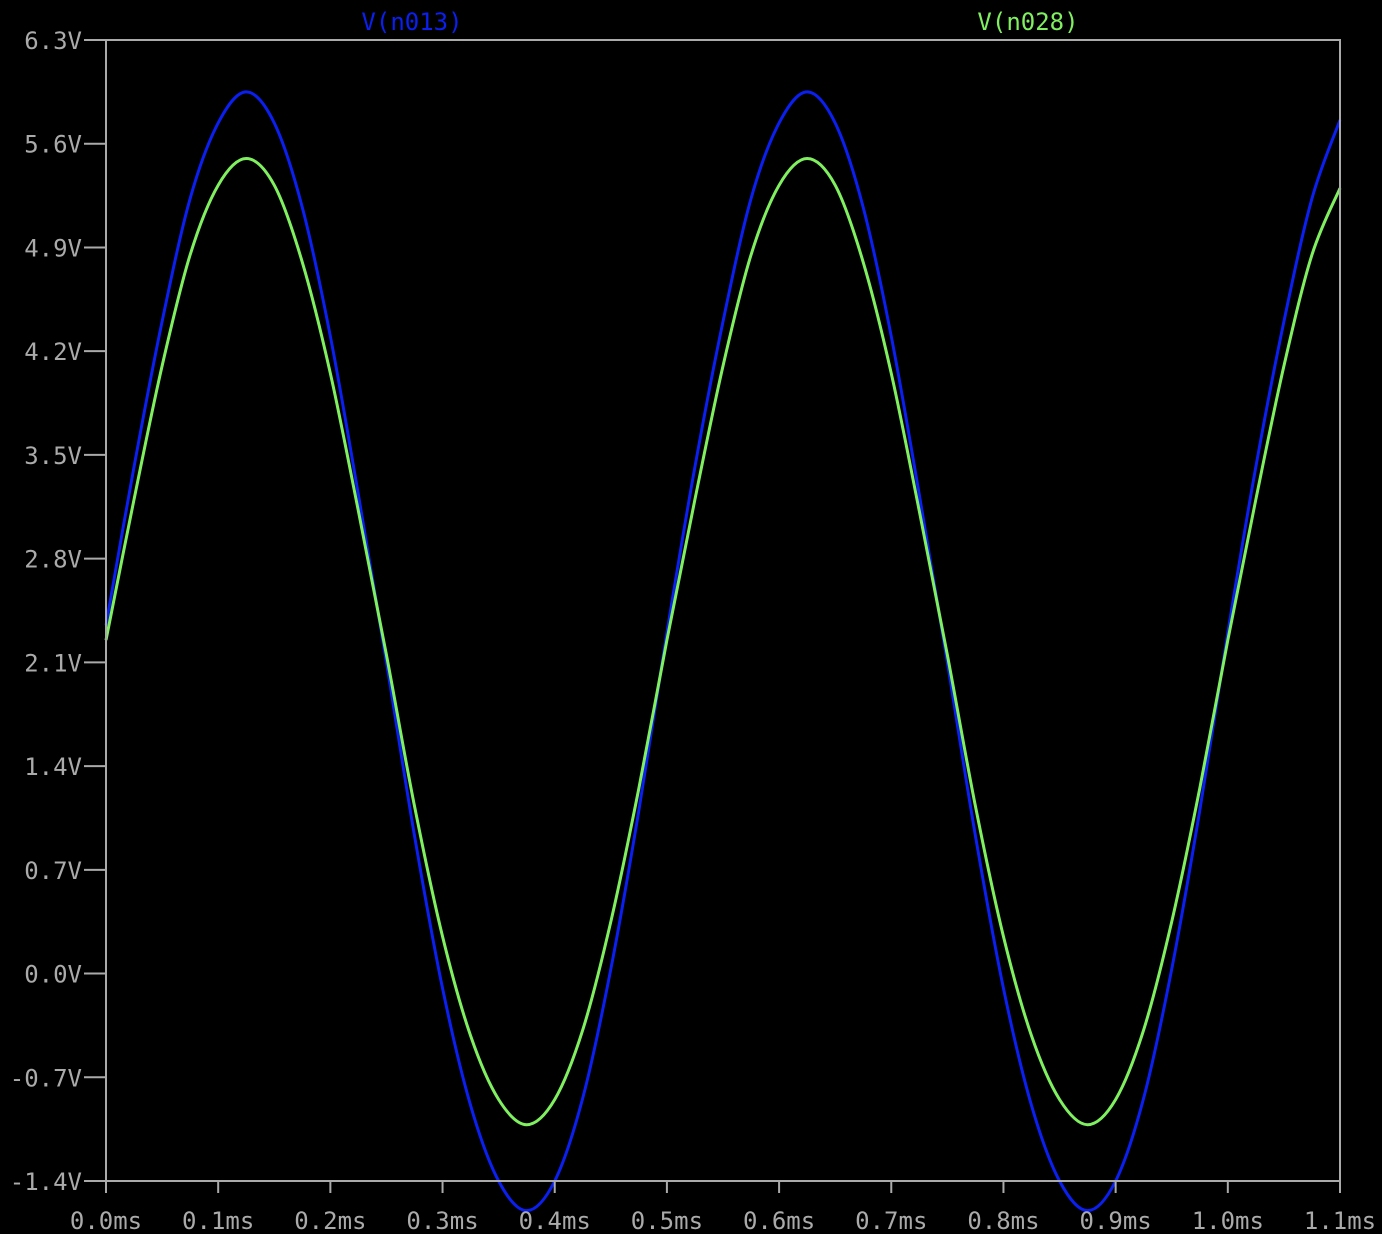 This screenshot has height=1234, width=1382. I want to click on x-tick-label: 1.1ms, so click(1340, 1220).